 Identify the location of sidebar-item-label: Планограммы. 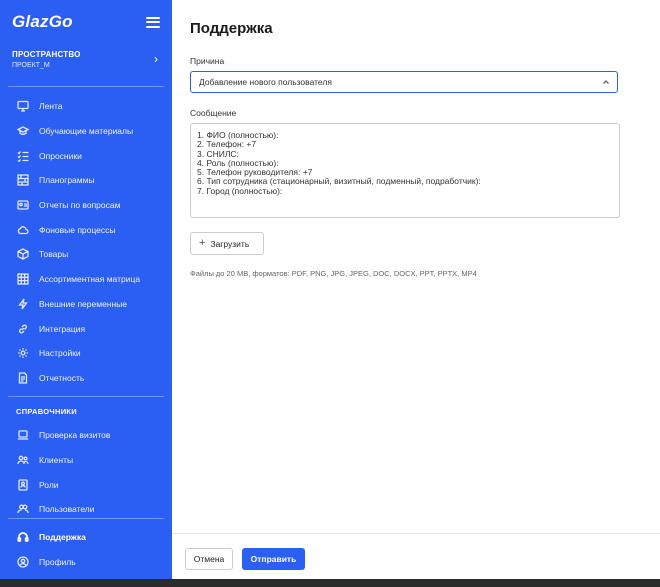
(67, 180).